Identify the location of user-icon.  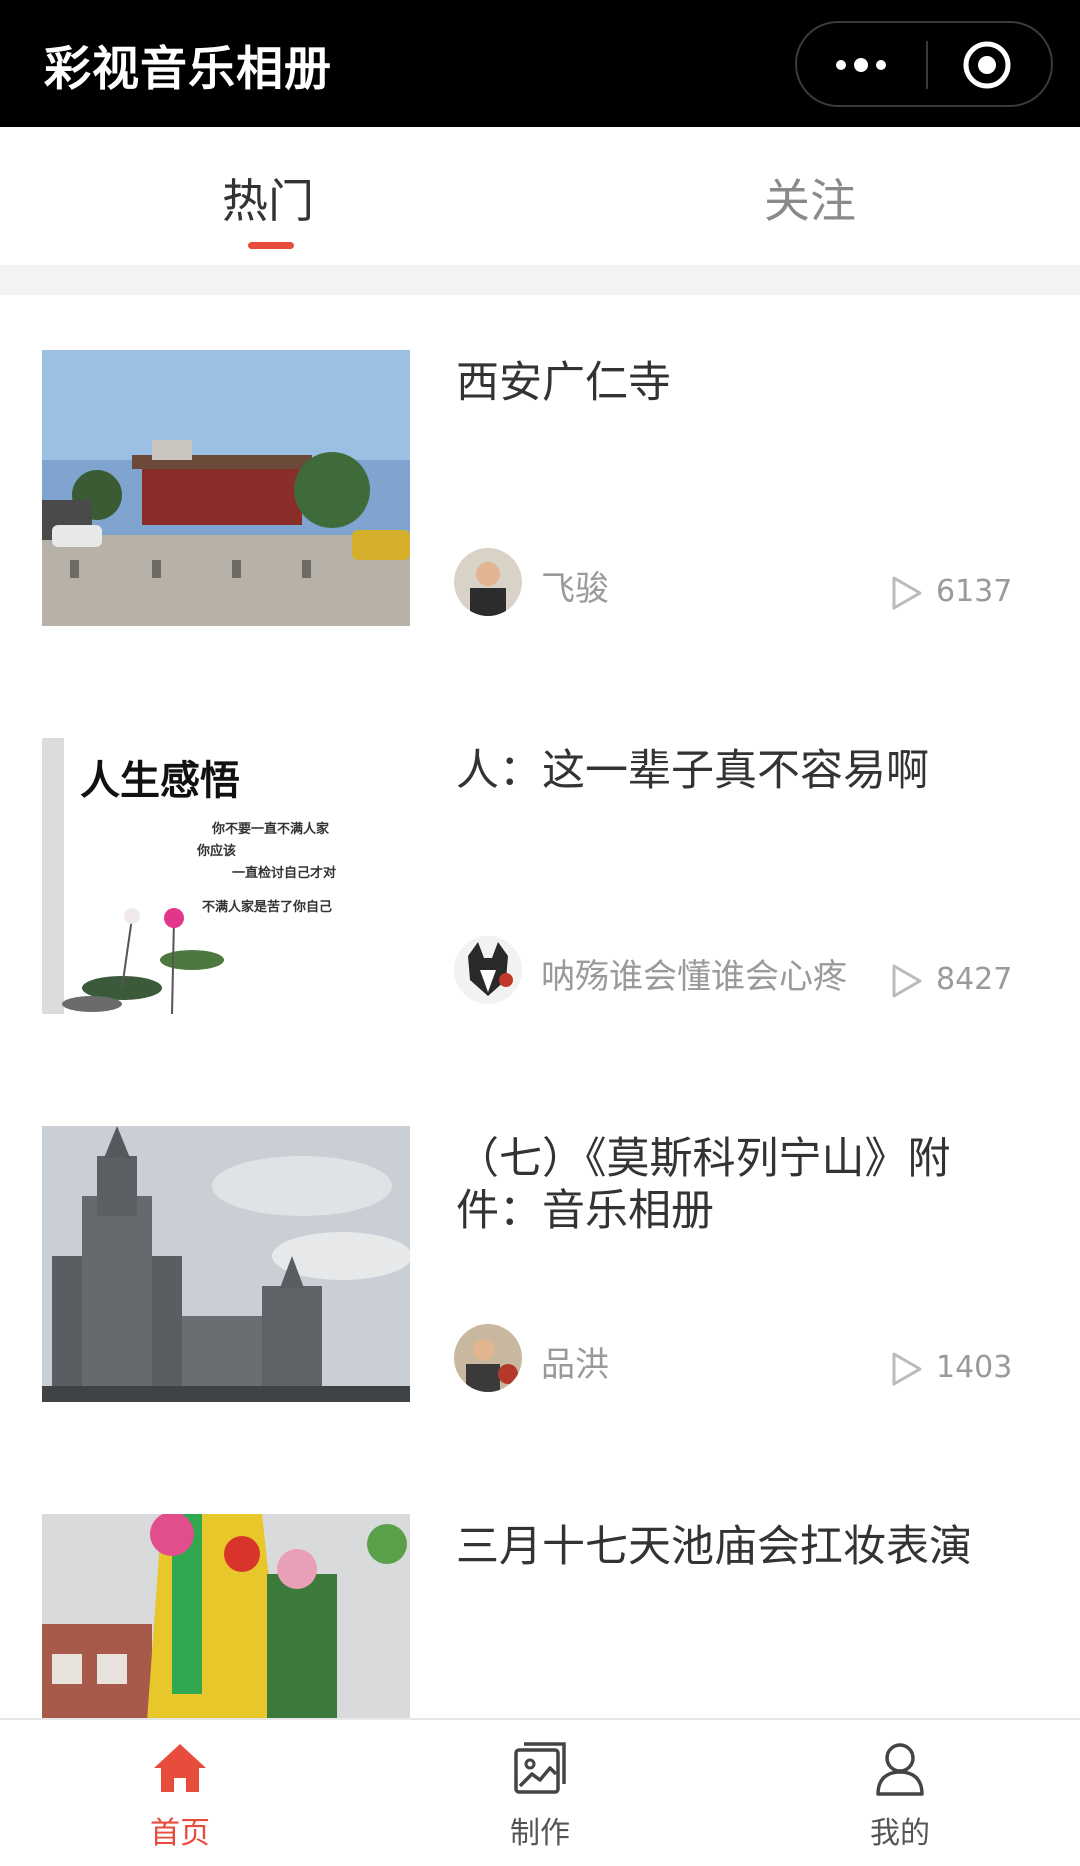
(900, 1769).